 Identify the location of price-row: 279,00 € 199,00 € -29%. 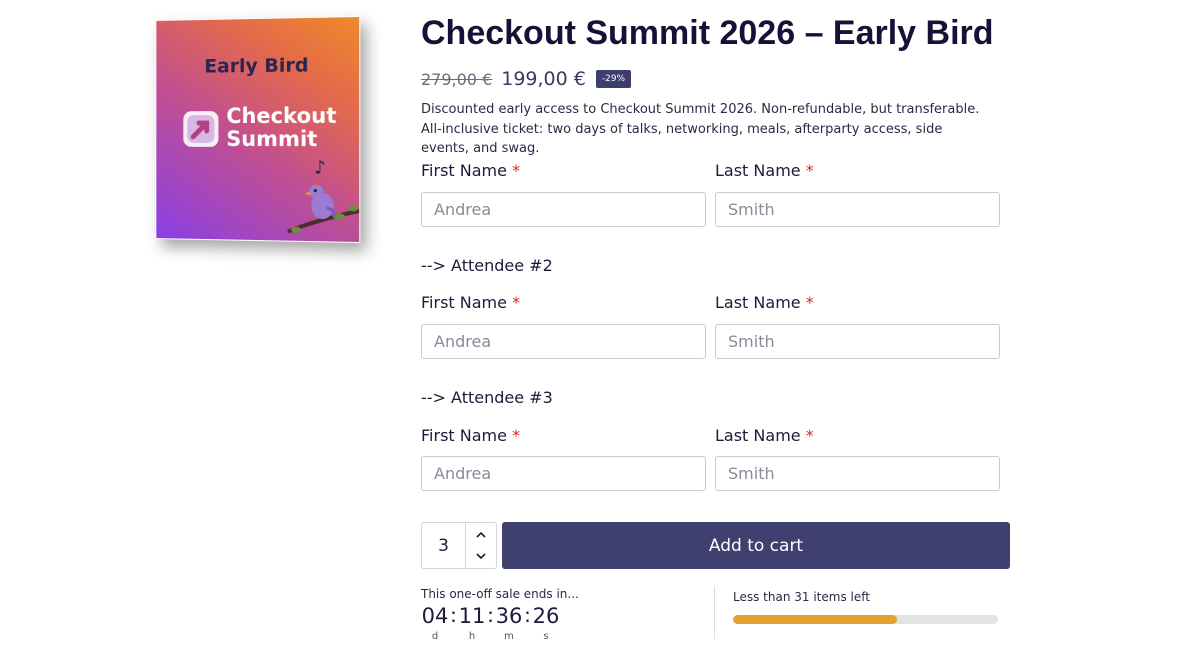
(526, 79).